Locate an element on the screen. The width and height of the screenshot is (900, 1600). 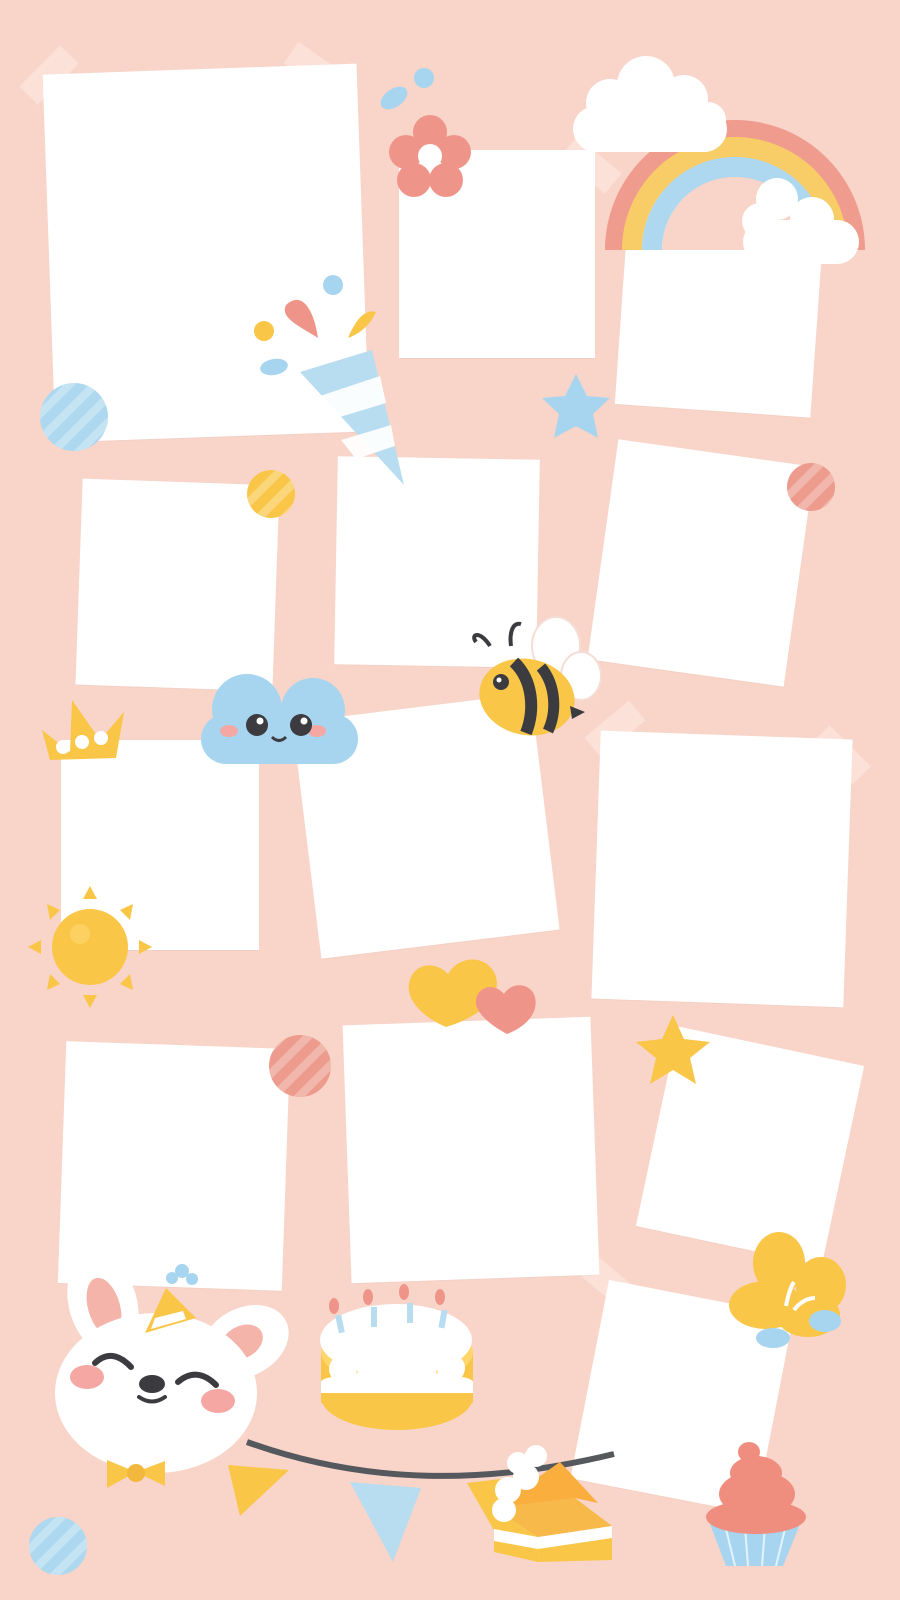
yellow-ball-icon is located at coordinates (271, 494).